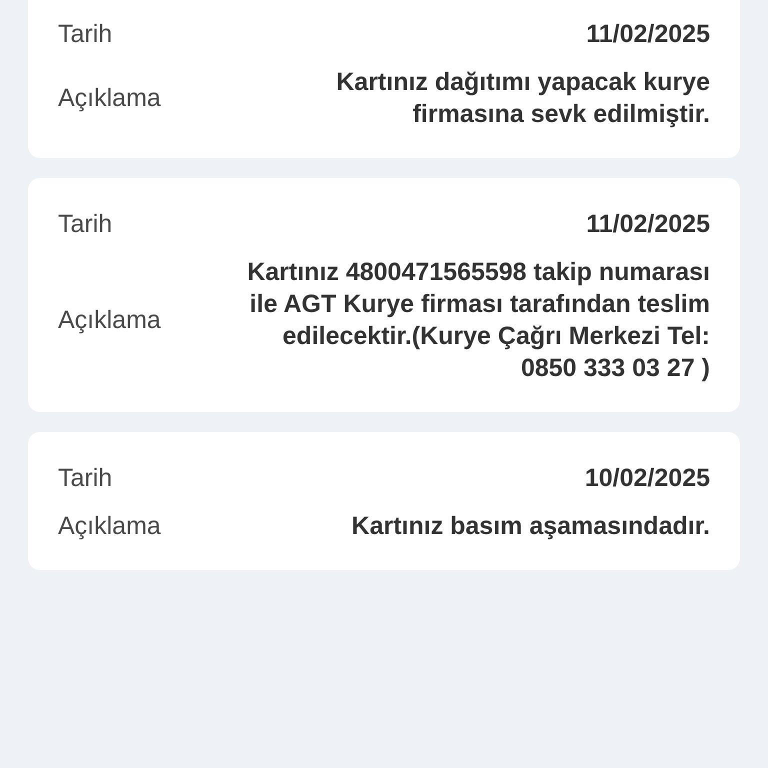 This screenshot has height=768, width=768. What do you see at coordinates (531, 526) in the screenshot?
I see `description-text: Kartınız basım aşamasındadır.` at bounding box center [531, 526].